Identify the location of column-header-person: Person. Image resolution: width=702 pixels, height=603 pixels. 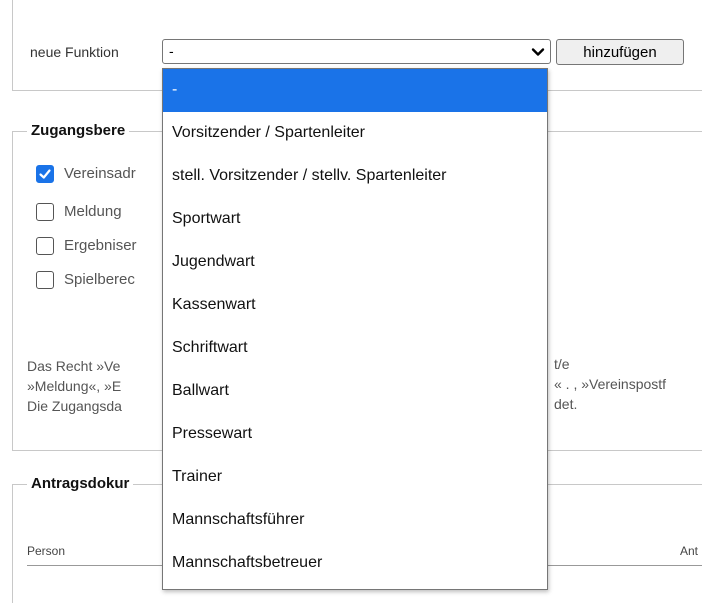
(46, 551).